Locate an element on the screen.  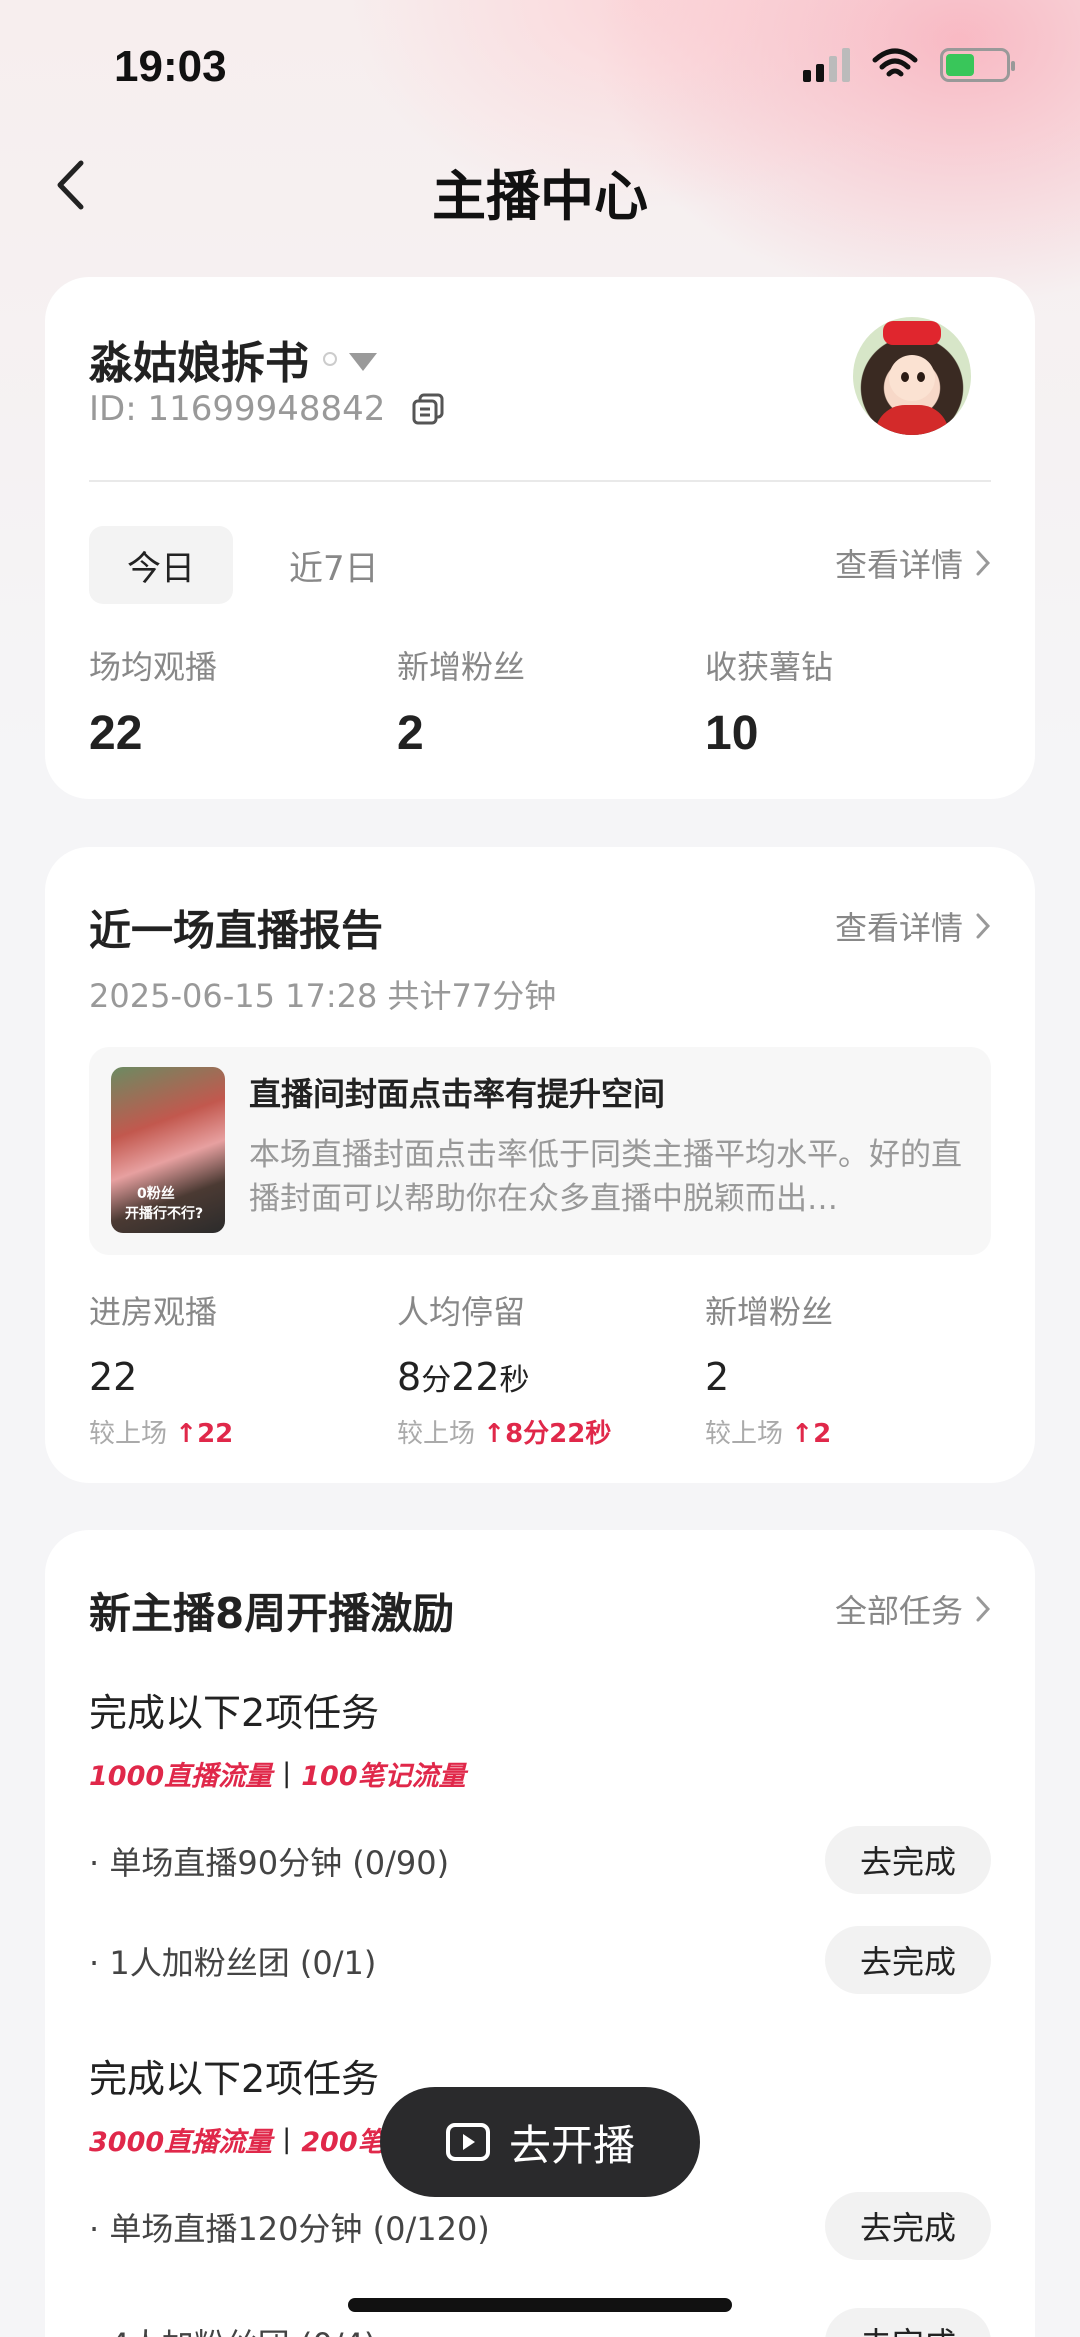
stat-label: 收获薯钻 is located at coordinates (769, 667).